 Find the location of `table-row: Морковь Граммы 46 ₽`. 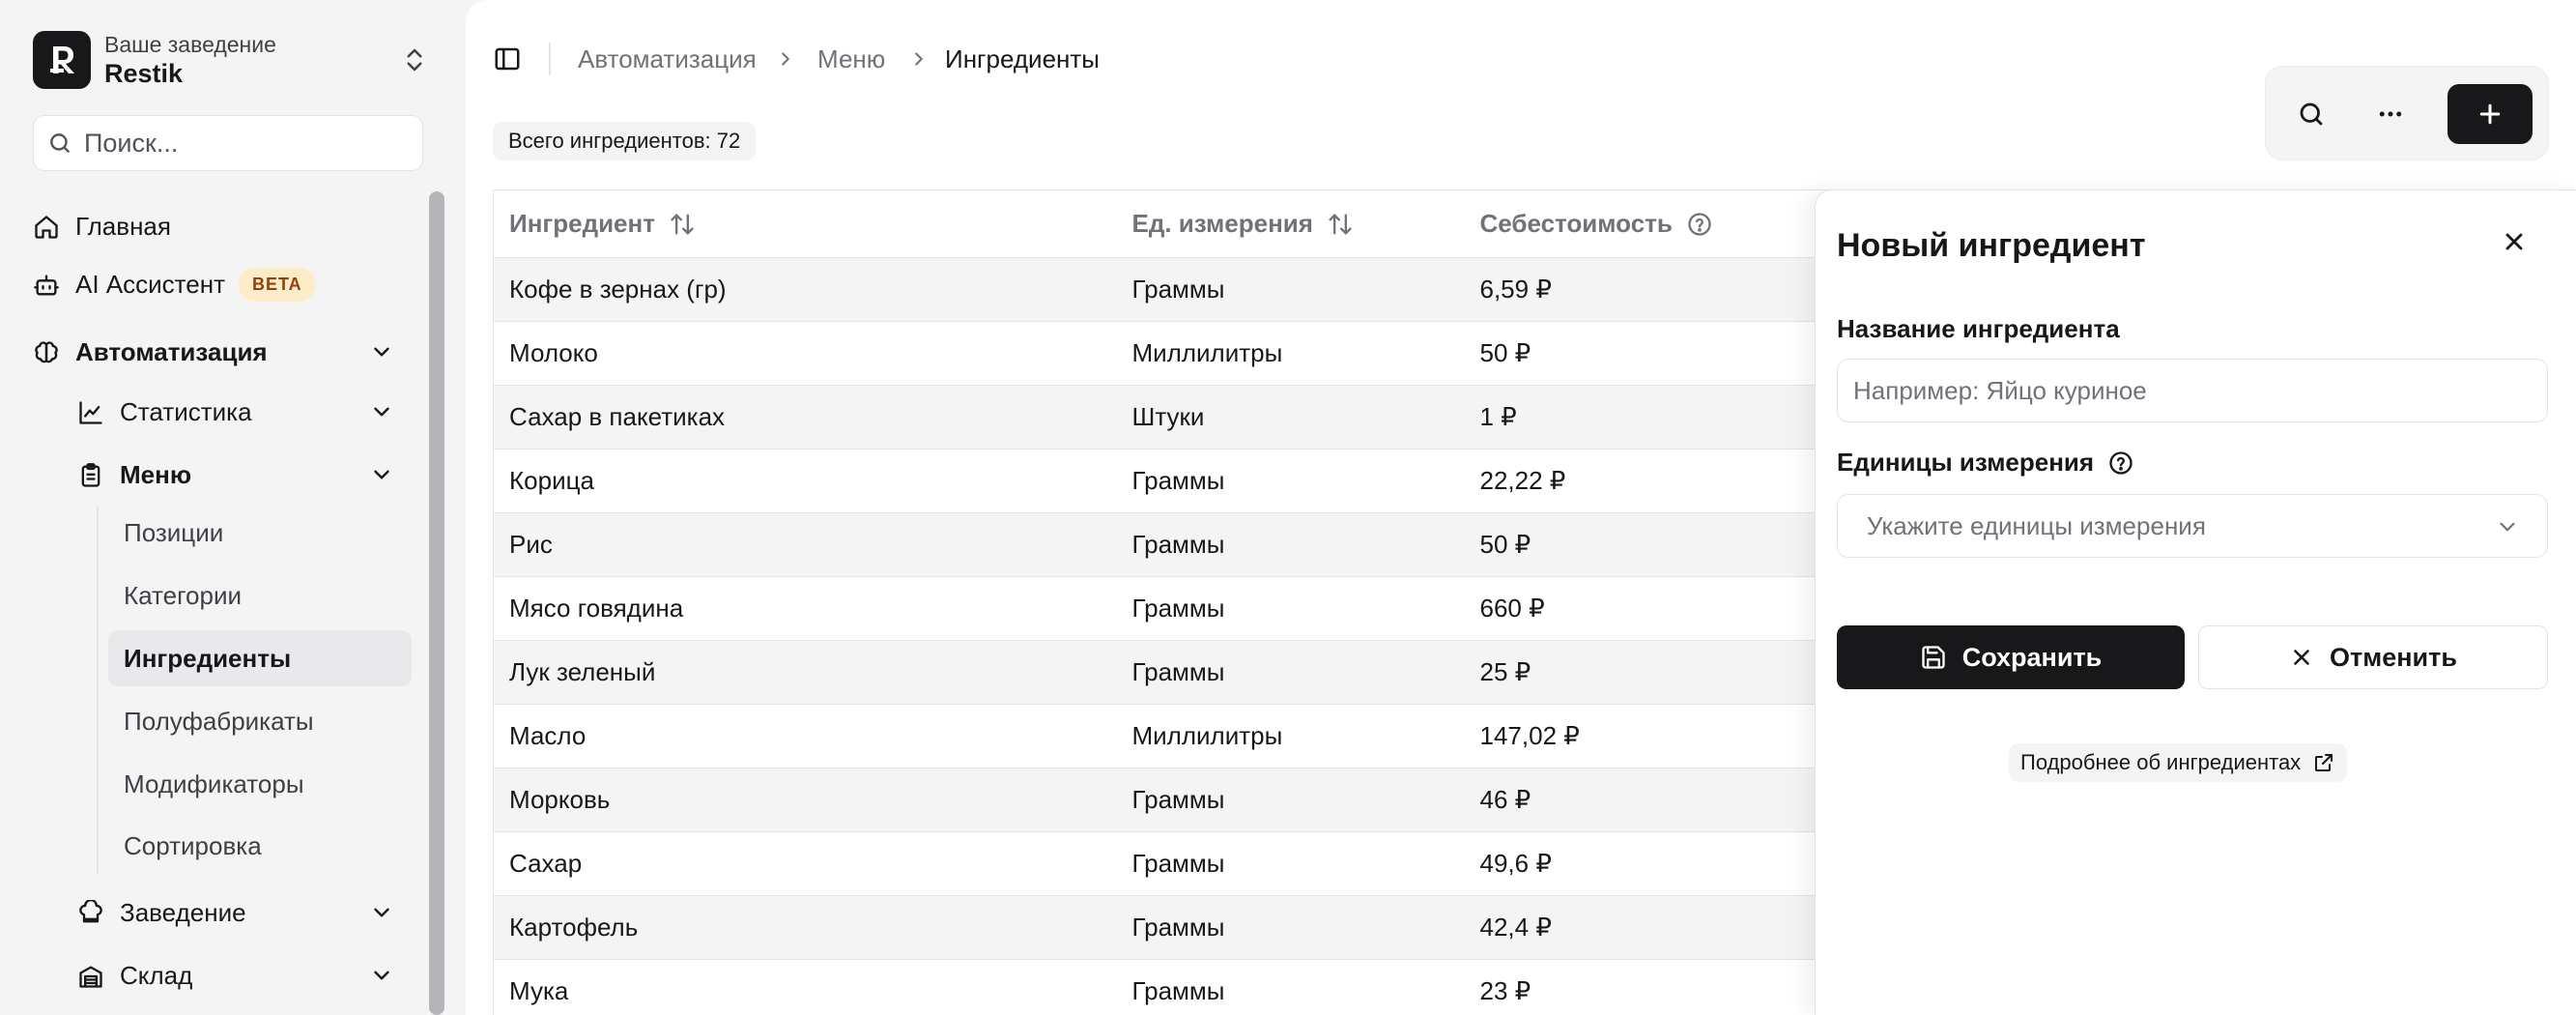

table-row: Морковь Граммы 46 ₽ is located at coordinates (1170, 800).